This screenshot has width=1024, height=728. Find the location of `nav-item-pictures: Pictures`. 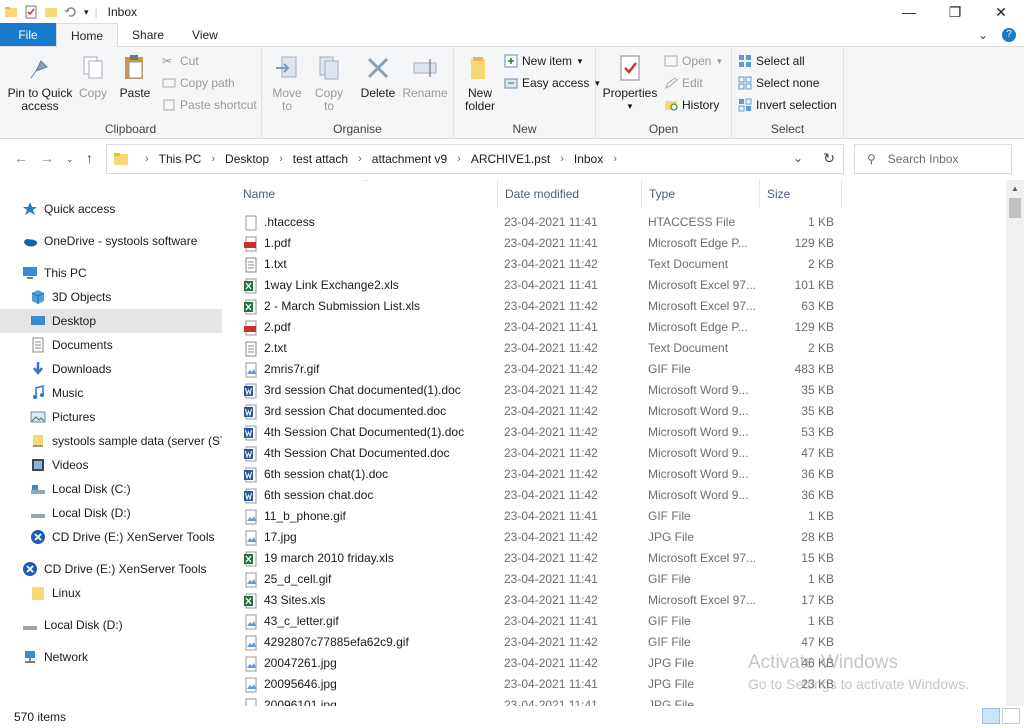

nav-item-pictures: Pictures is located at coordinates (111, 417).